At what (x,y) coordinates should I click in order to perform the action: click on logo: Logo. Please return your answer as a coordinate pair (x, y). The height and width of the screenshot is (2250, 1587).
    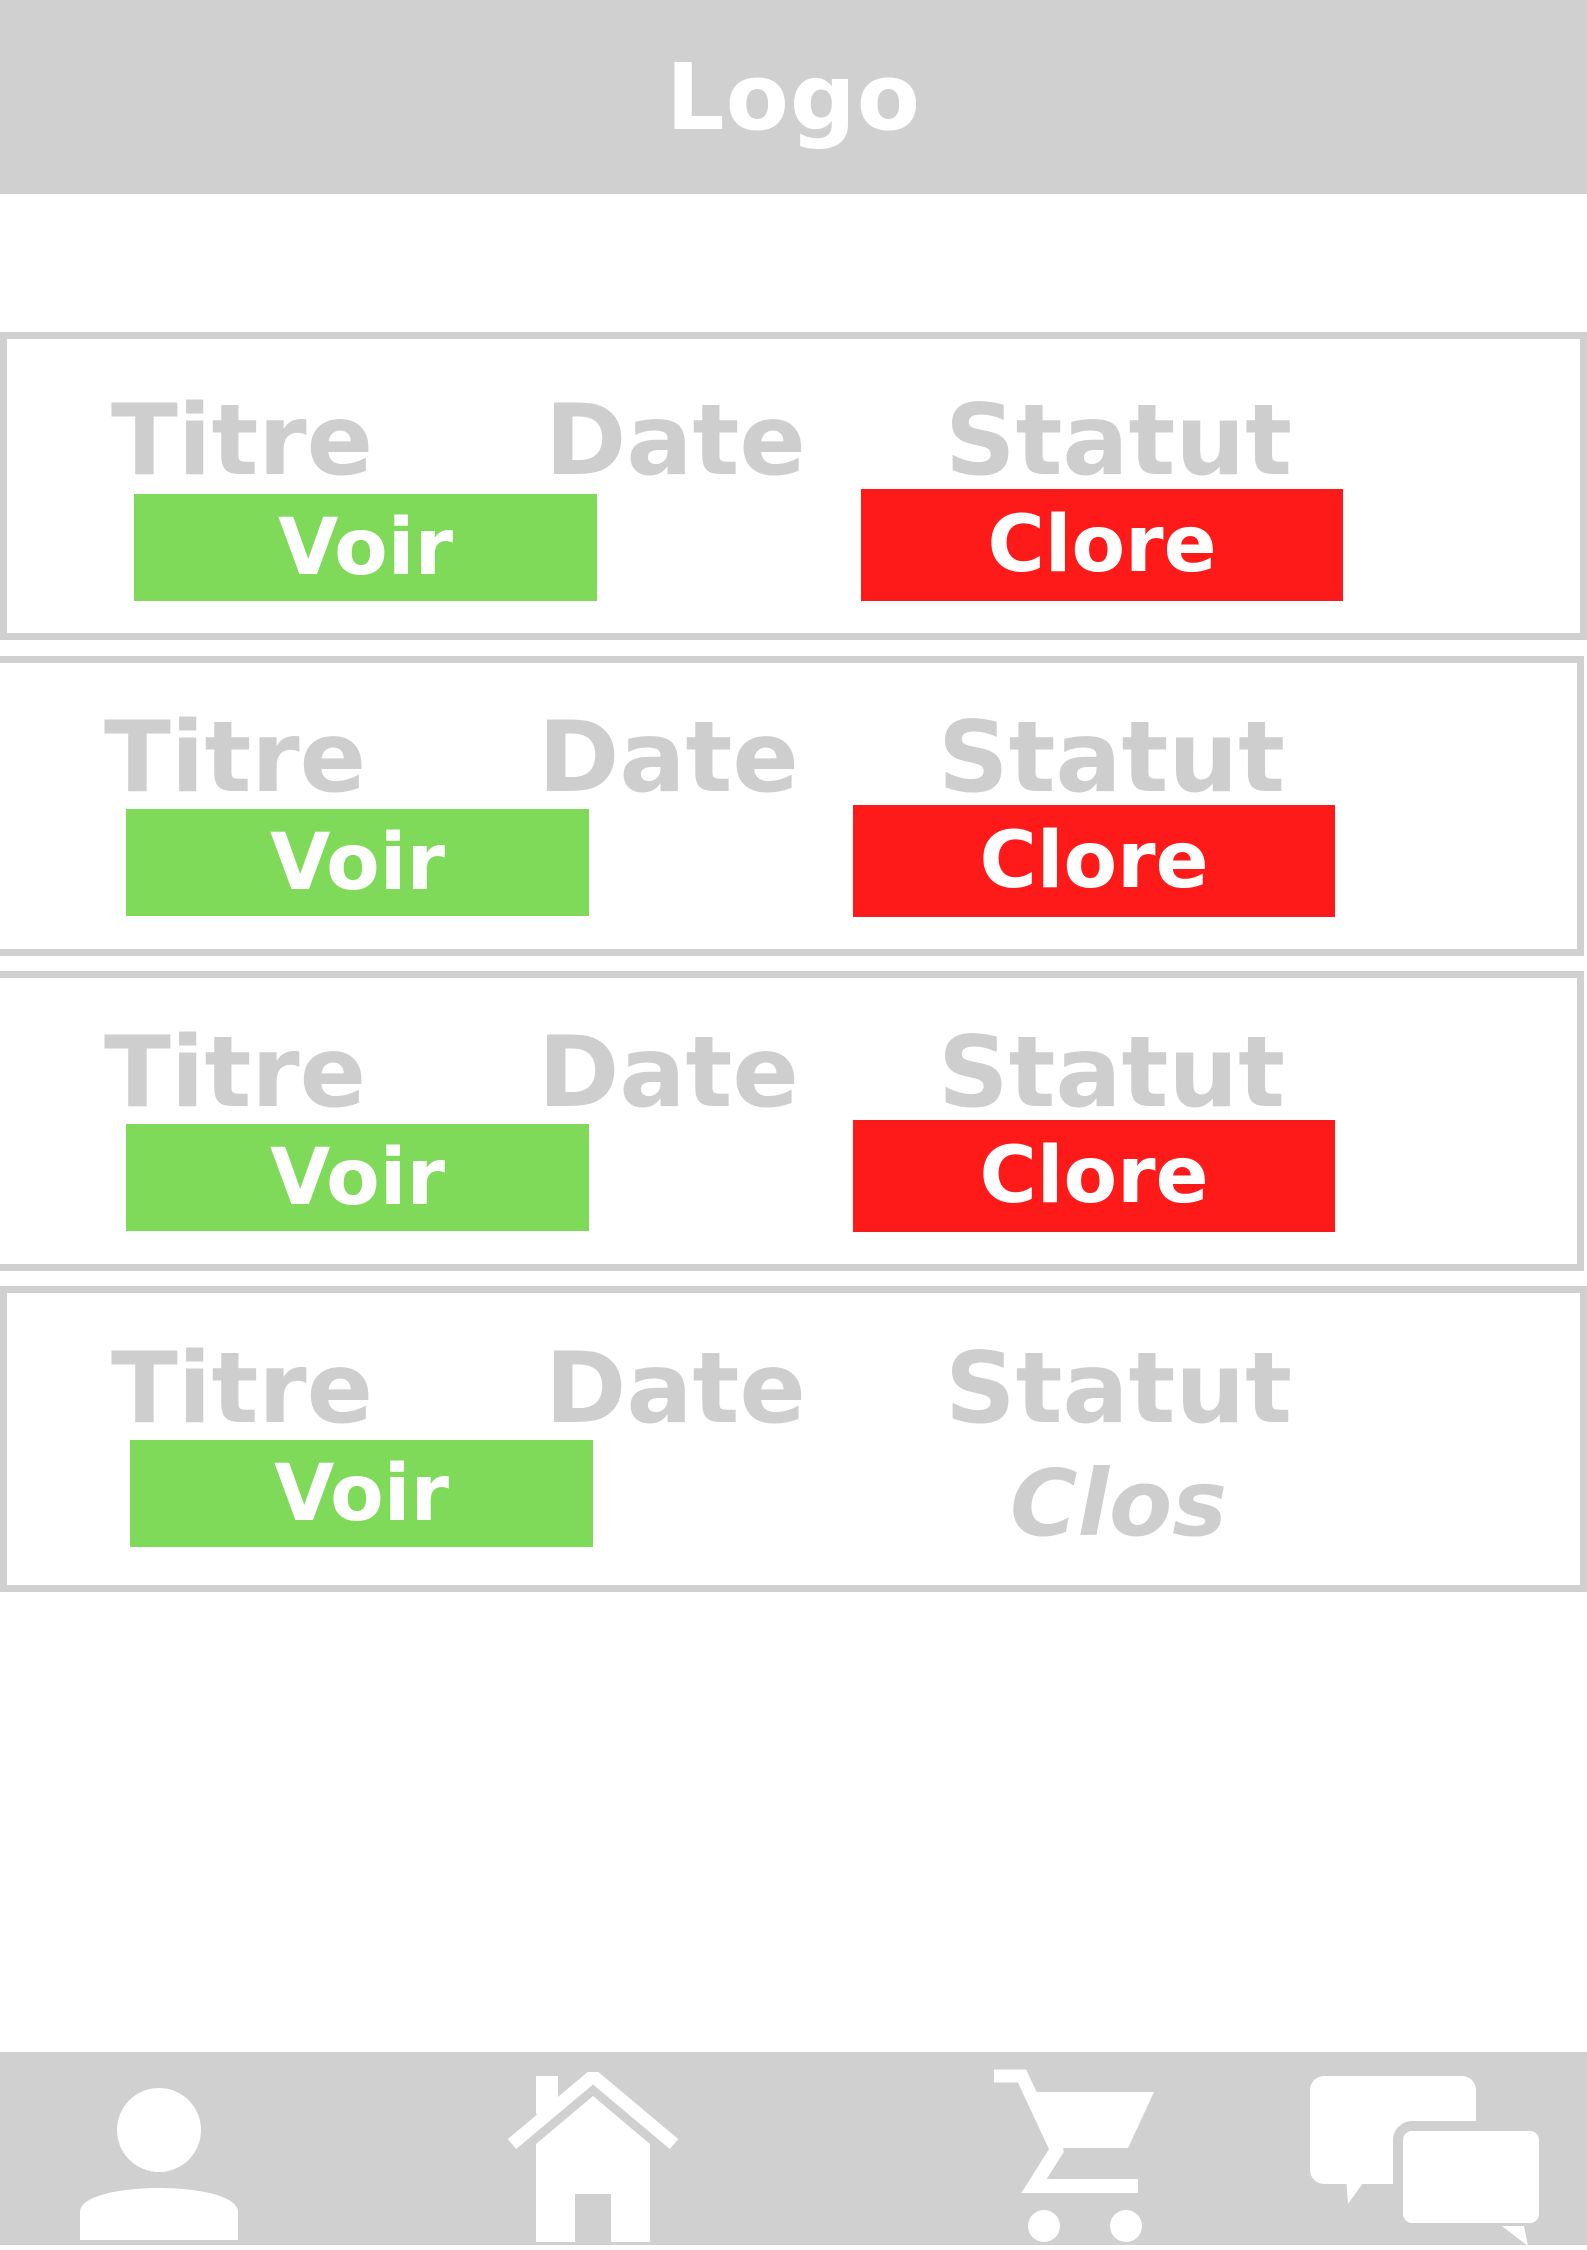
    Looking at the image, I should click on (793, 97).